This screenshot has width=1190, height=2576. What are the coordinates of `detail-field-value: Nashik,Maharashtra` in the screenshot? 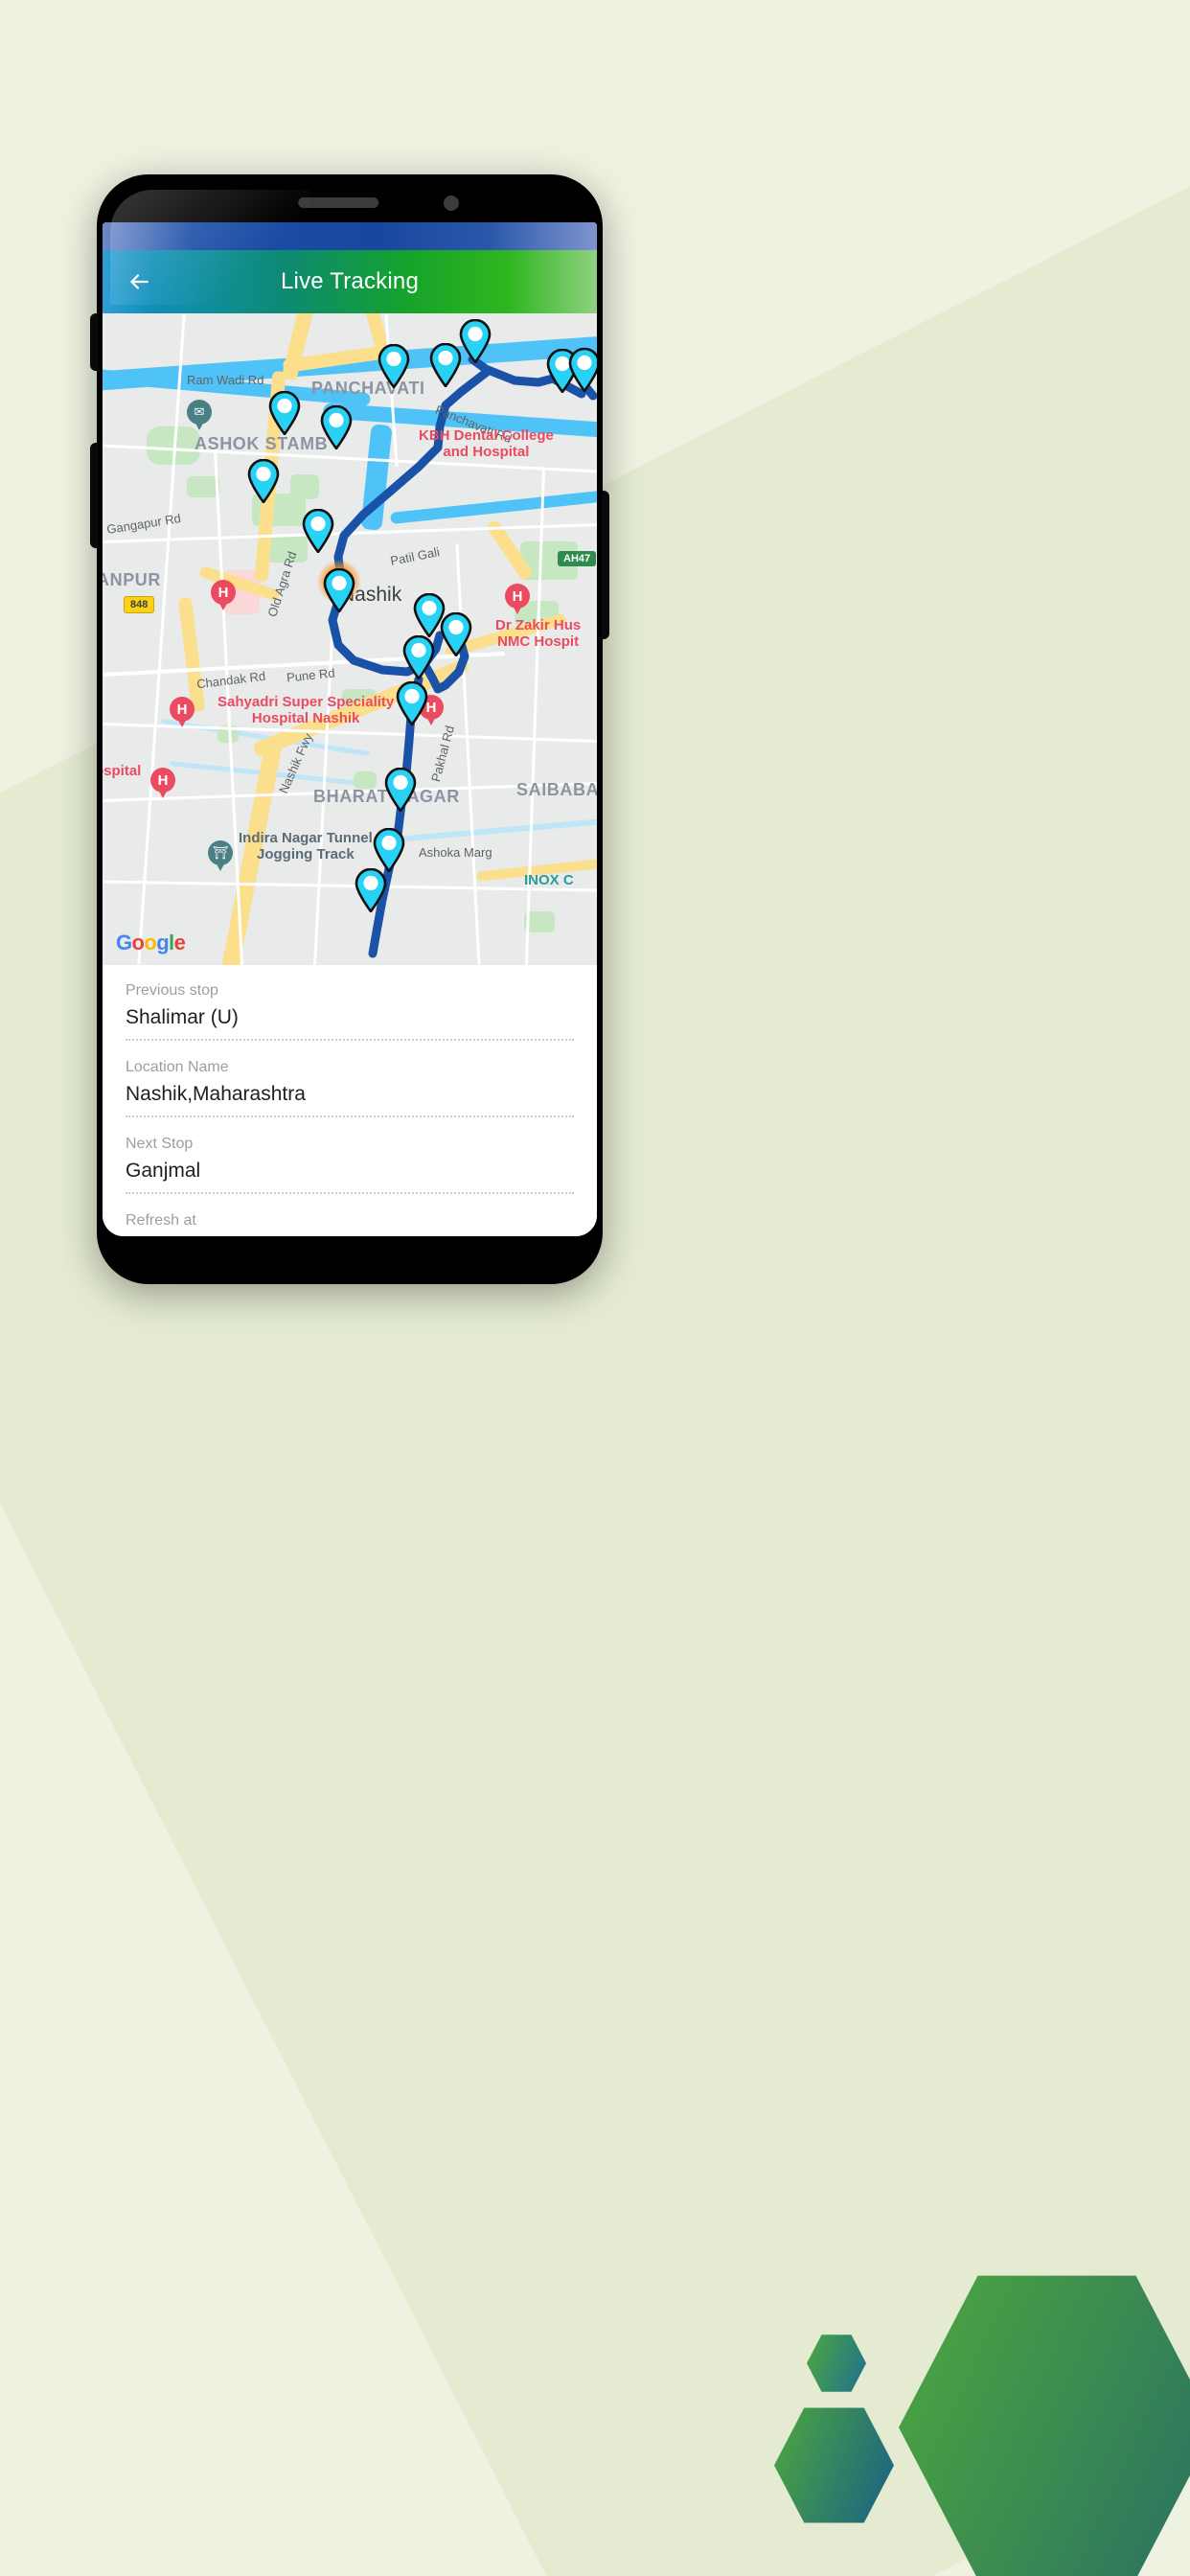 It's located at (216, 1094).